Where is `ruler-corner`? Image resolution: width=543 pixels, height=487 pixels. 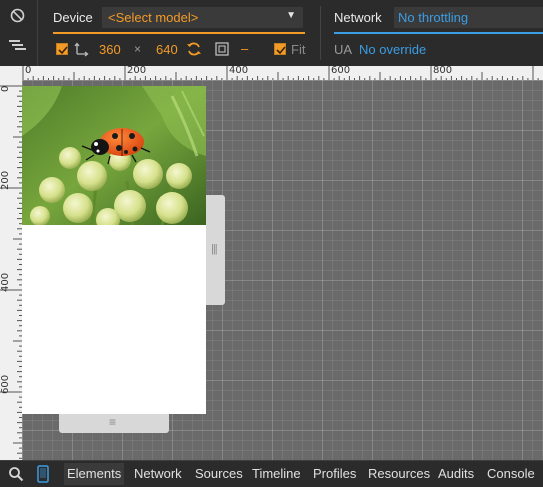
ruler-corner is located at coordinates (11, 73).